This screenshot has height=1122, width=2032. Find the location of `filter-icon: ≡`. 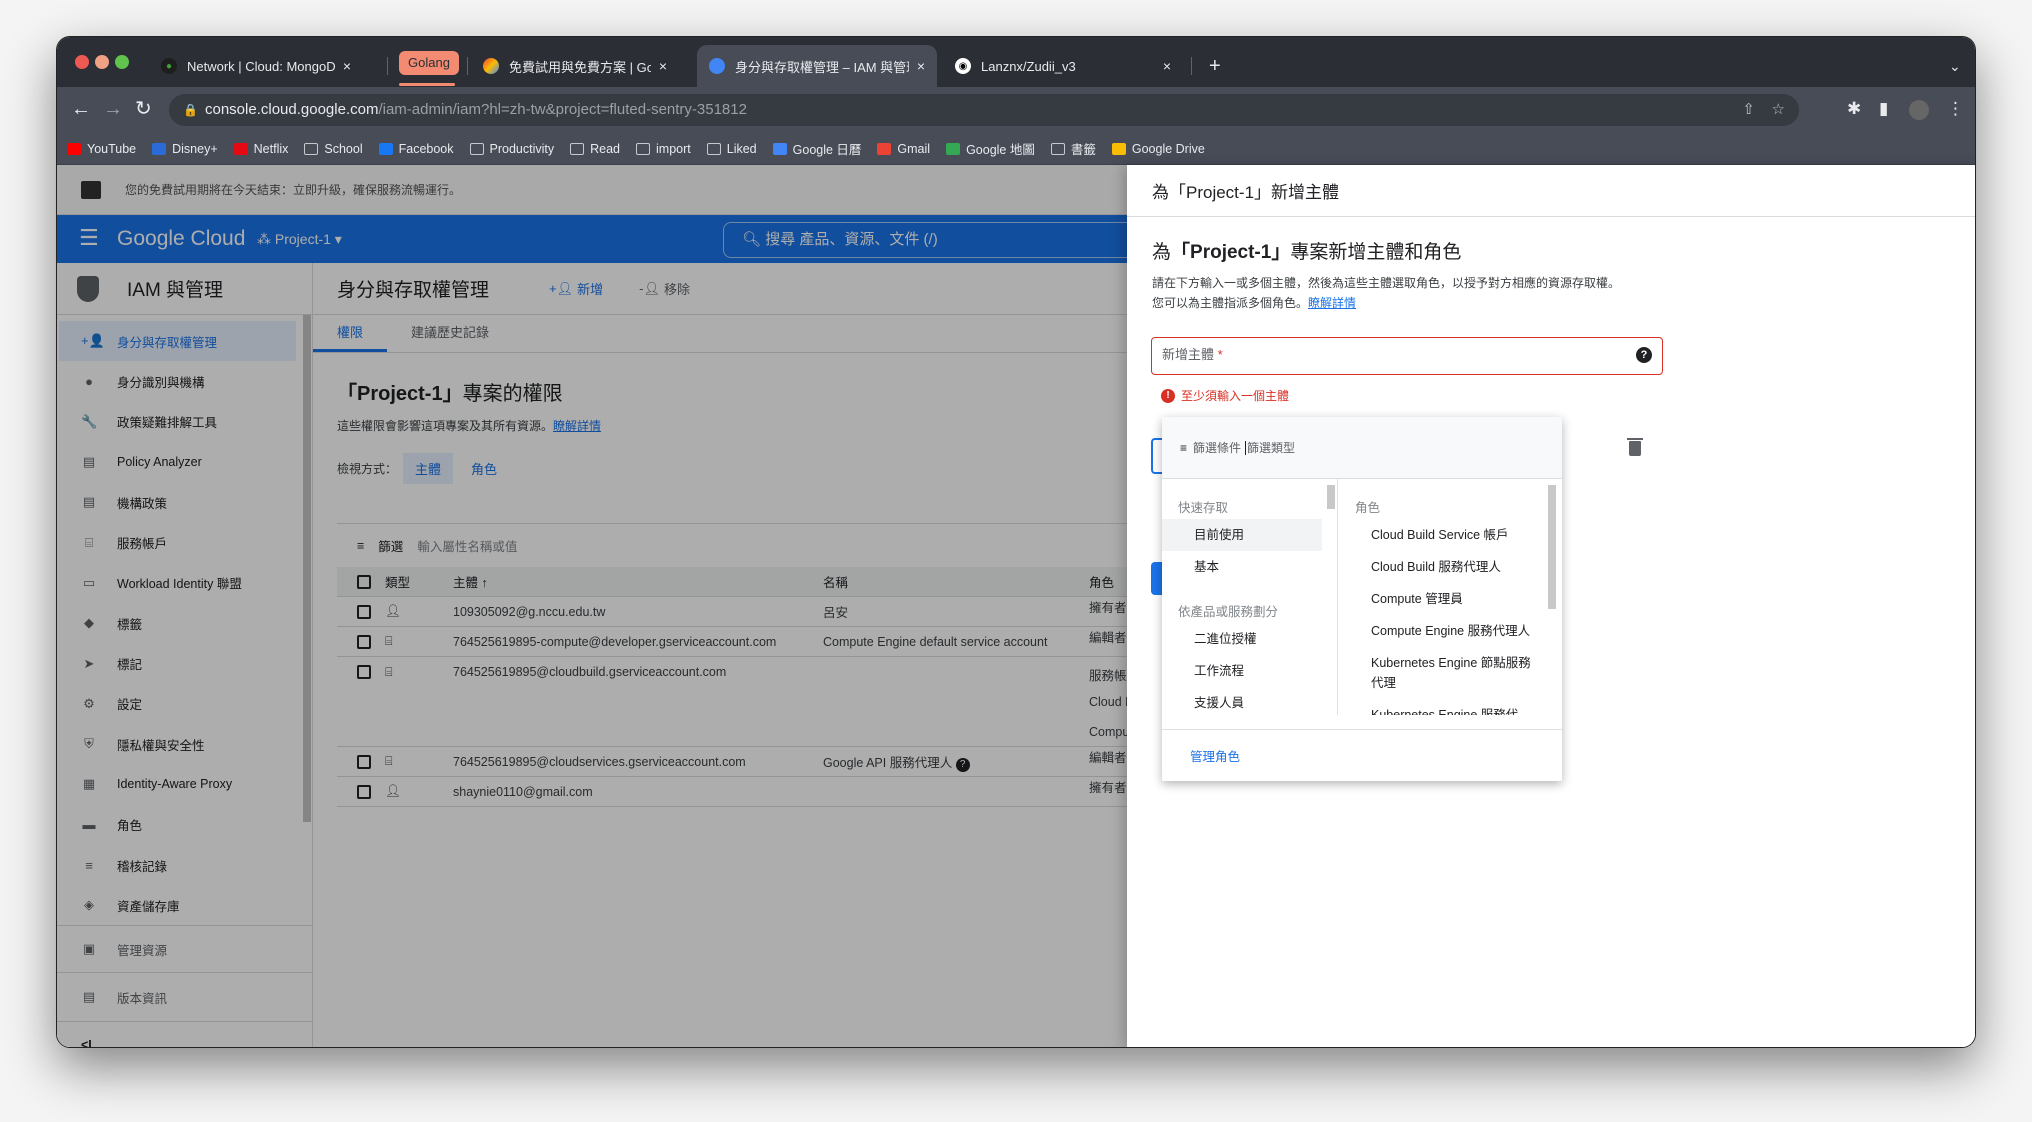

filter-icon: ≡ is located at coordinates (1184, 447).